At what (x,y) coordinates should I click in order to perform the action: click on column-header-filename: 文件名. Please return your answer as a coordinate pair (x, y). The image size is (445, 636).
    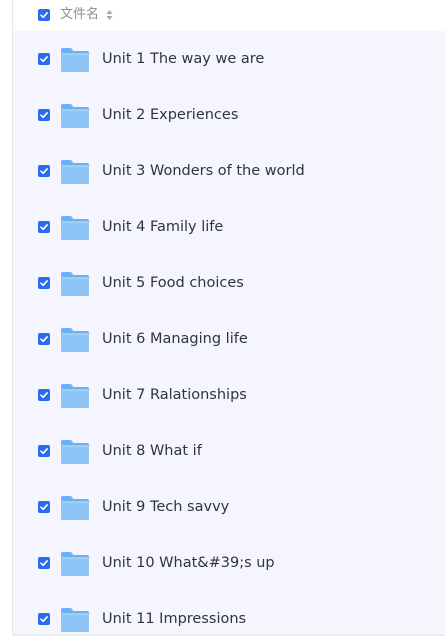
    Looking at the image, I should click on (79, 15).